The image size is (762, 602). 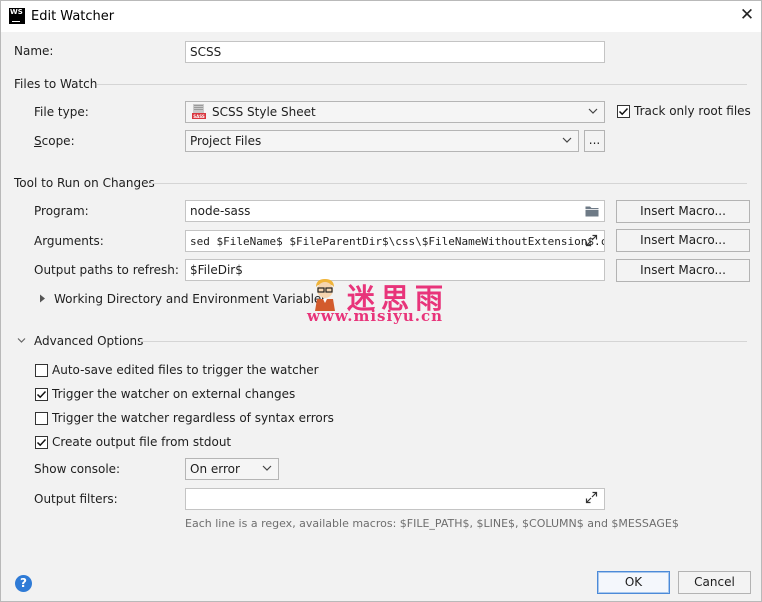 I want to click on expand-triangle-icon, so click(x=42, y=298).